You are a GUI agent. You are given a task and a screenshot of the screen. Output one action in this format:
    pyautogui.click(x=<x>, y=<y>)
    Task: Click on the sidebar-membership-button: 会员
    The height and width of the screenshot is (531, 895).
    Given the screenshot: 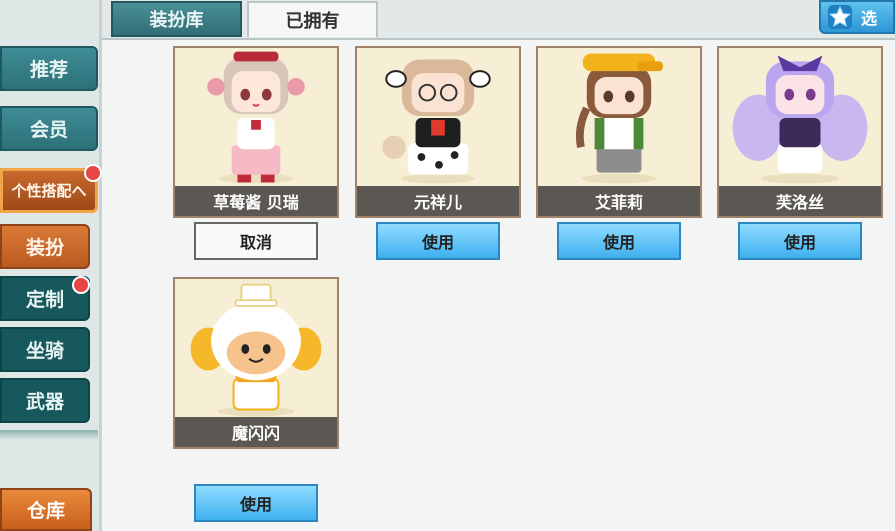 What is the action you would take?
    pyautogui.click(x=49, y=128)
    